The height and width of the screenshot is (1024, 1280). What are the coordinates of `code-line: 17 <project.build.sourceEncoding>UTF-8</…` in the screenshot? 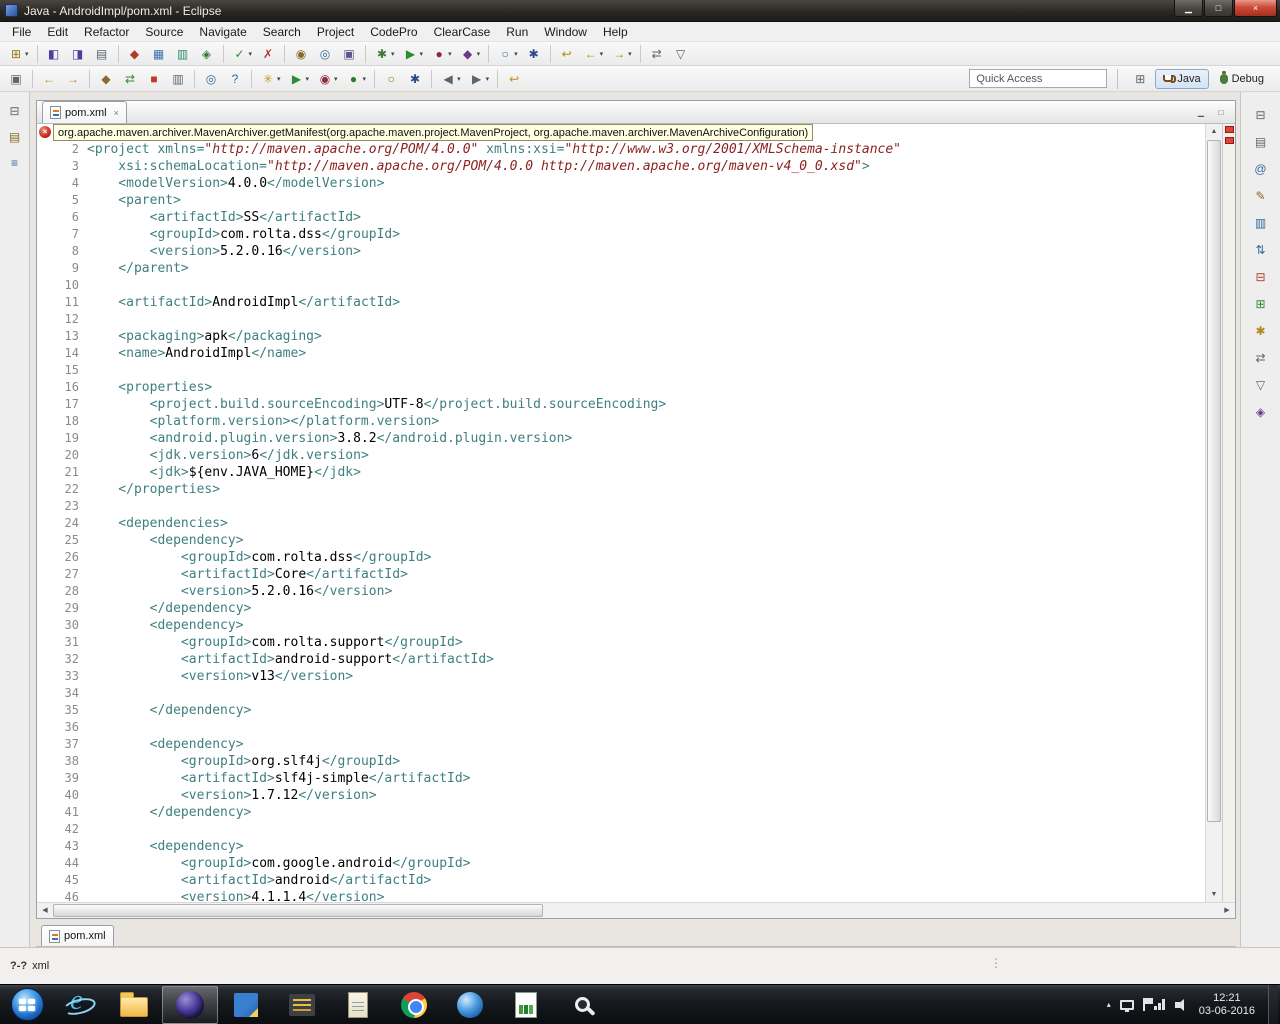 It's located at (621, 404).